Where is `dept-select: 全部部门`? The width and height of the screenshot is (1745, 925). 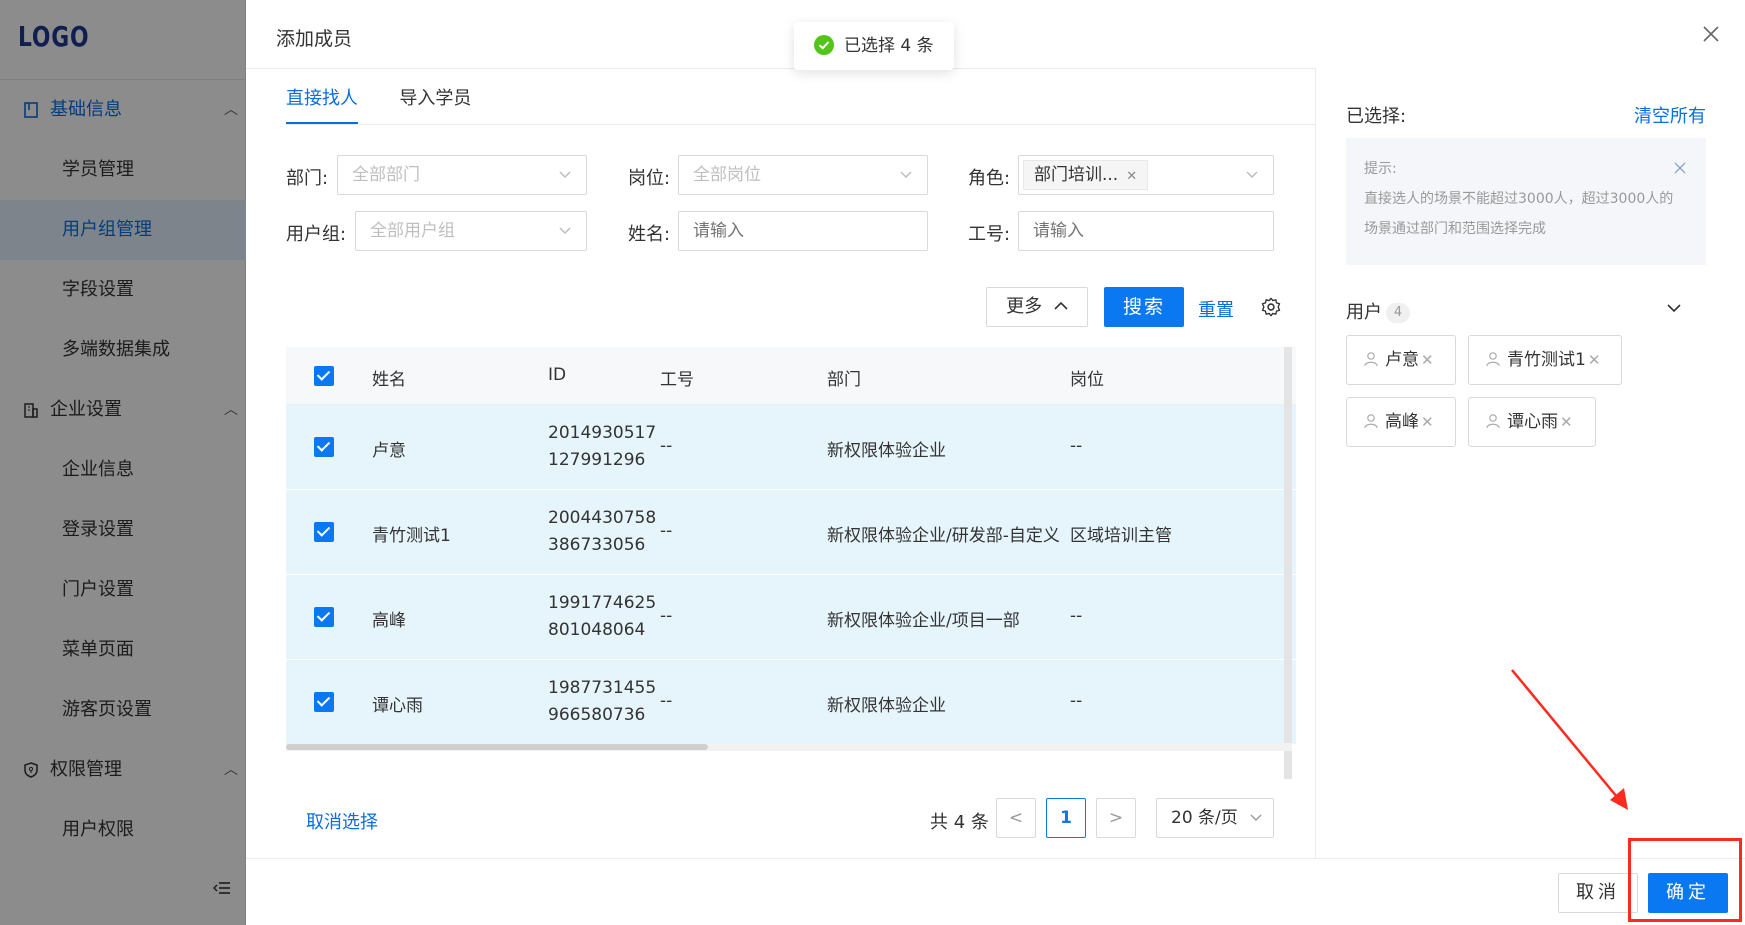
dept-select: 全部部门 is located at coordinates (462, 175).